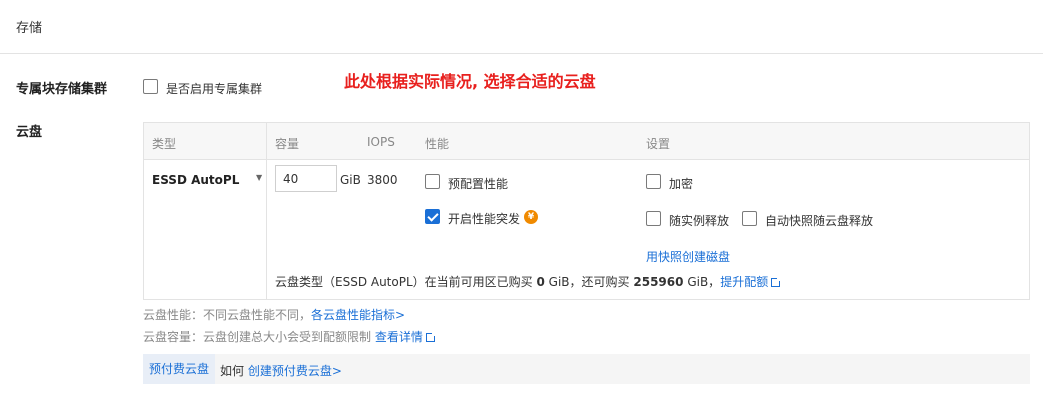 This screenshot has width=1043, height=400. I want to click on header-type: 类型, so click(164, 144).